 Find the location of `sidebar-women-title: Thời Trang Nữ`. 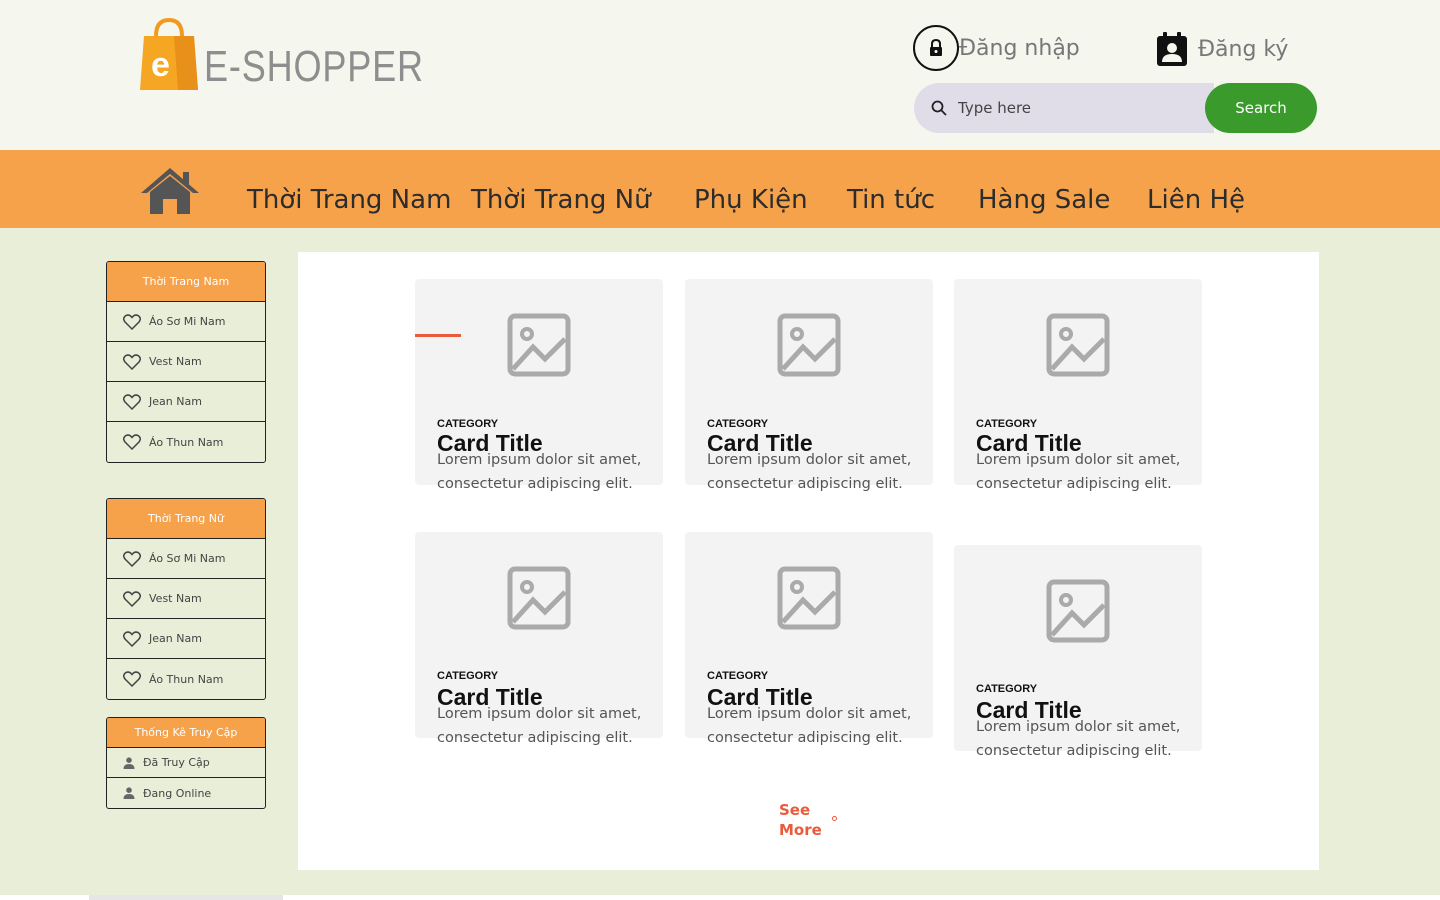

sidebar-women-title: Thời Trang Nữ is located at coordinates (186, 519).